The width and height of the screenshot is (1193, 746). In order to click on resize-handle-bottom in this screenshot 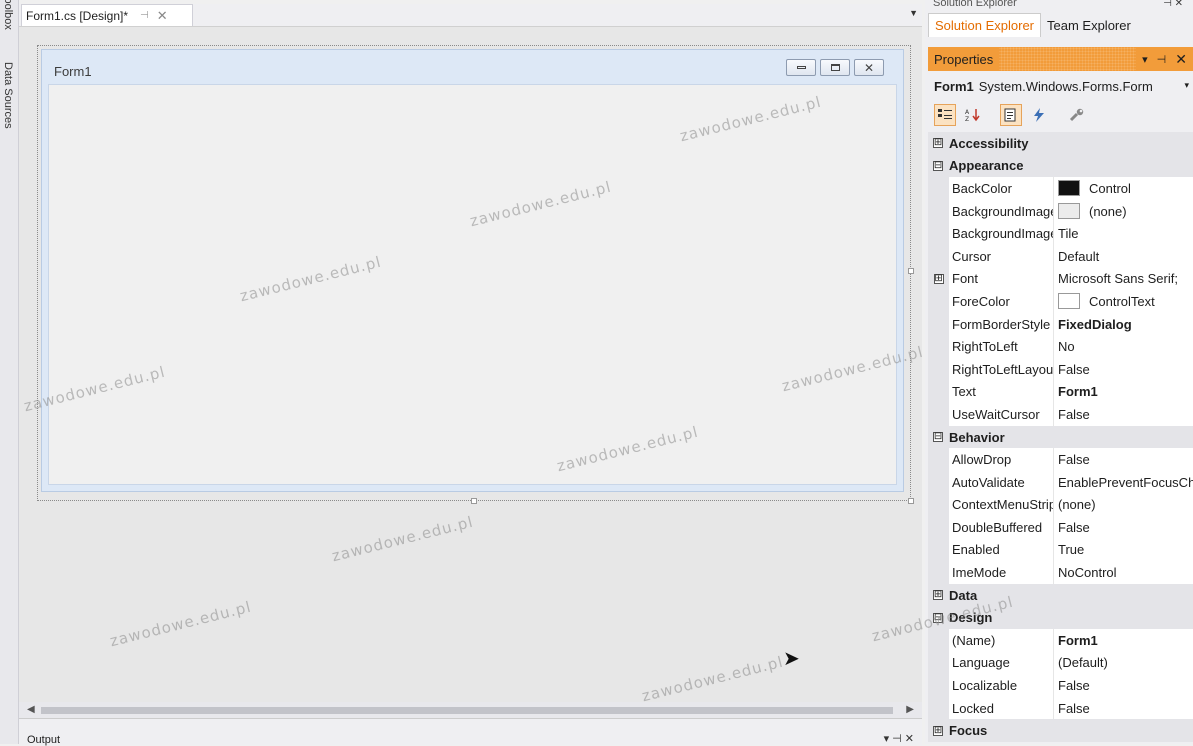, I will do `click(474, 501)`.